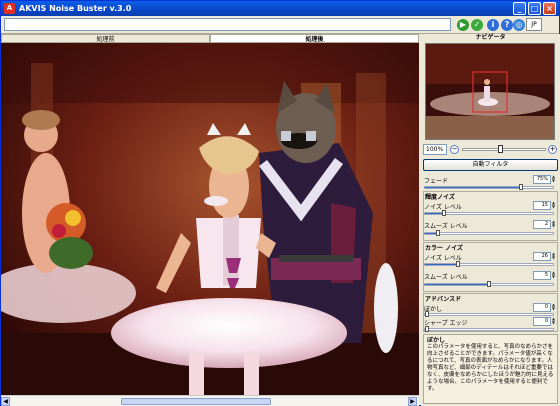 The image size is (560, 406). Describe the element at coordinates (5, 401) in the screenshot. I see `scroll-left-icon: ◀` at that location.